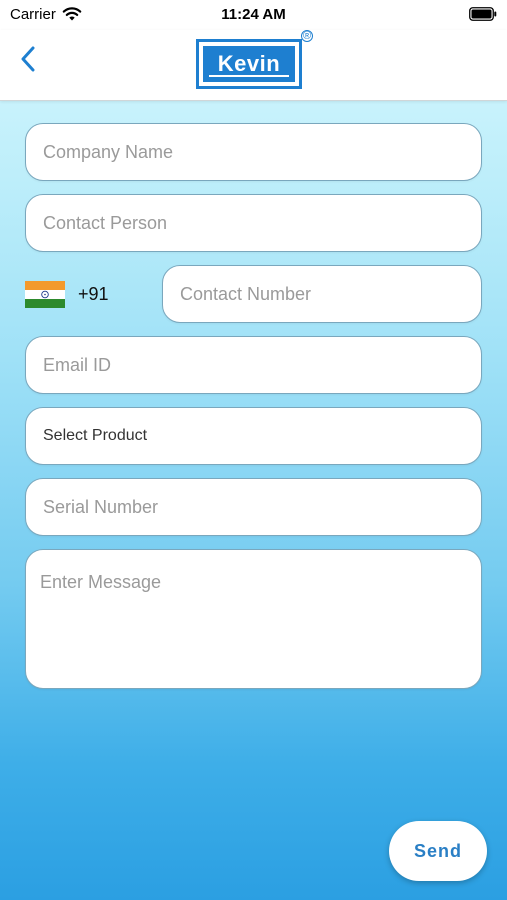 The height and width of the screenshot is (900, 507). I want to click on status-bar: Carrier 11:24 AM, so click(253, 15).